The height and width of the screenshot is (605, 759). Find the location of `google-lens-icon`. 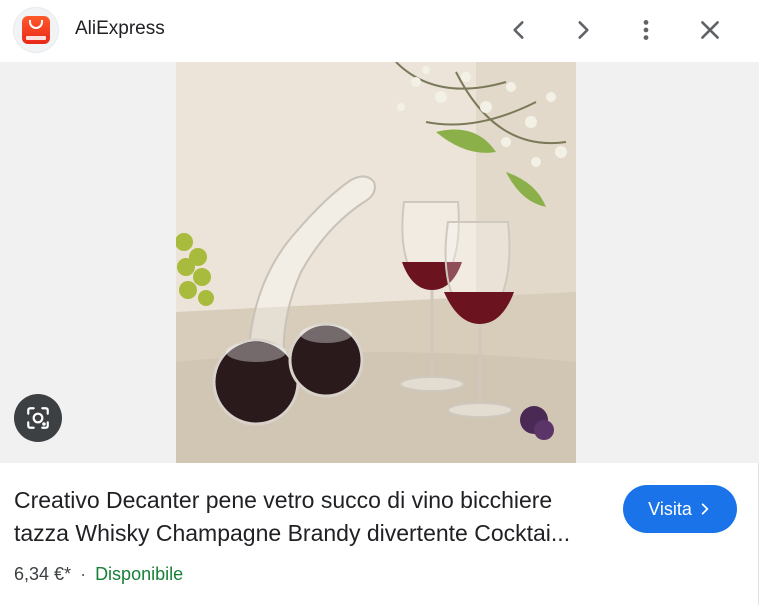

google-lens-icon is located at coordinates (38, 418).